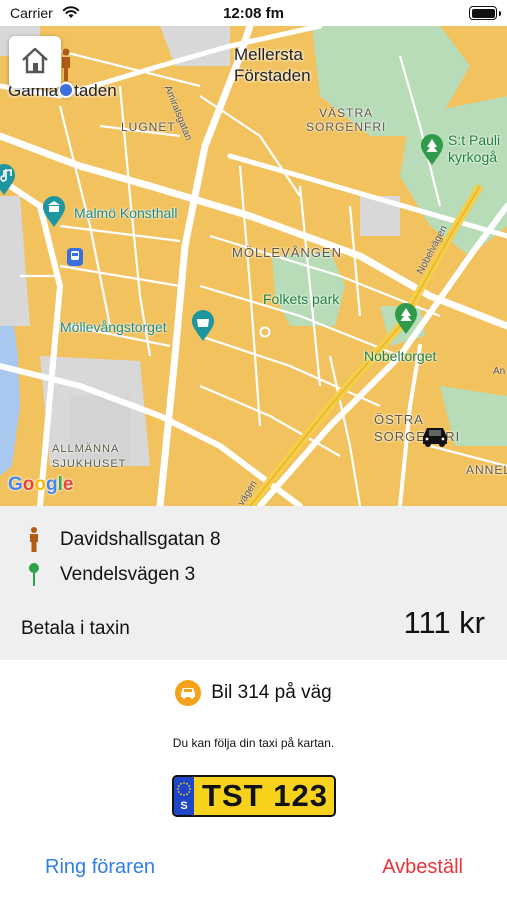 Image resolution: width=507 pixels, height=900 pixels. Describe the element at coordinates (485, 13) in the screenshot. I see `battery-icon` at that location.